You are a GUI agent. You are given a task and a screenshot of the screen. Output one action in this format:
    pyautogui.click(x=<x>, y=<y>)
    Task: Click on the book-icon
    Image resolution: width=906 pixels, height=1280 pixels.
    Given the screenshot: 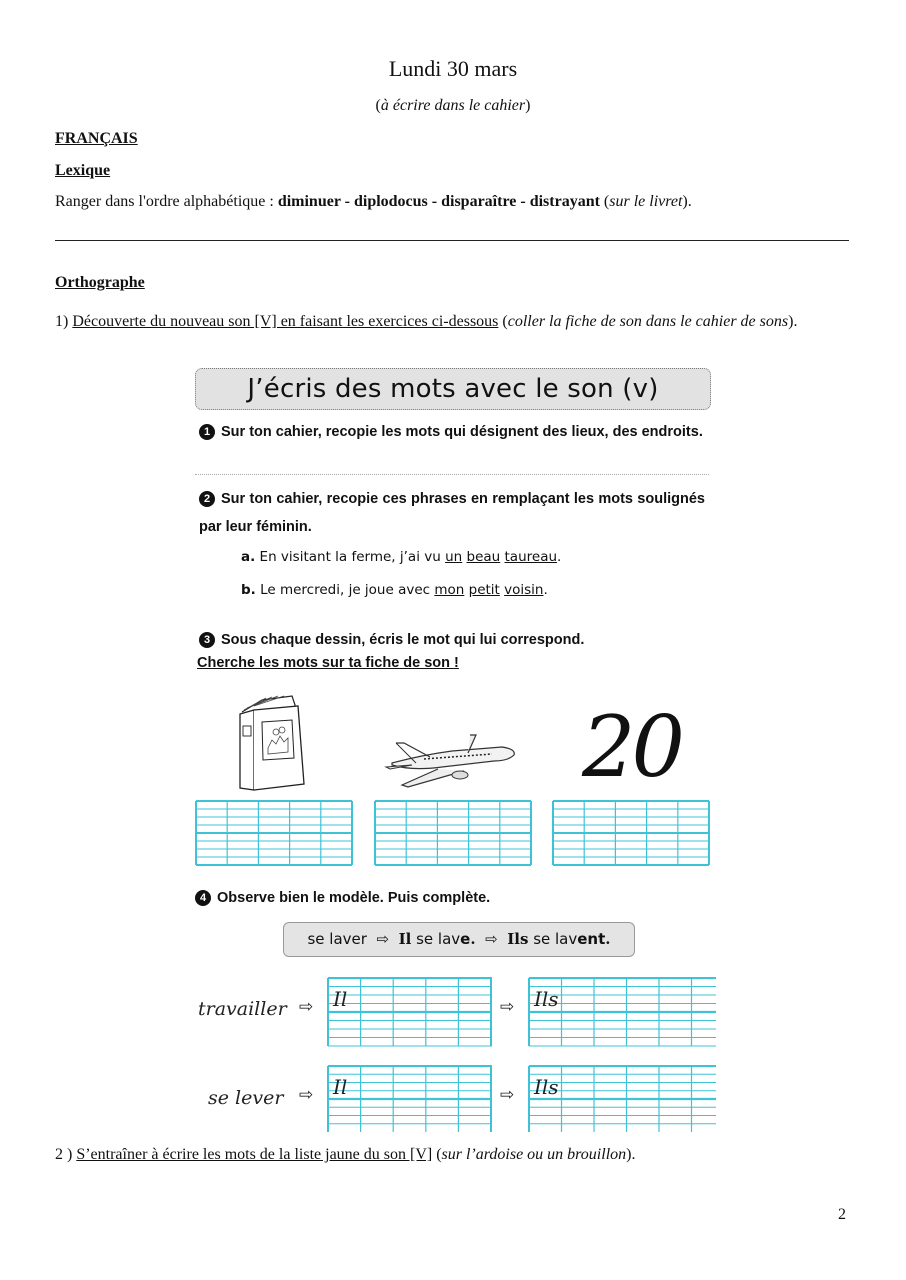 What is the action you would take?
    pyautogui.click(x=273, y=742)
    